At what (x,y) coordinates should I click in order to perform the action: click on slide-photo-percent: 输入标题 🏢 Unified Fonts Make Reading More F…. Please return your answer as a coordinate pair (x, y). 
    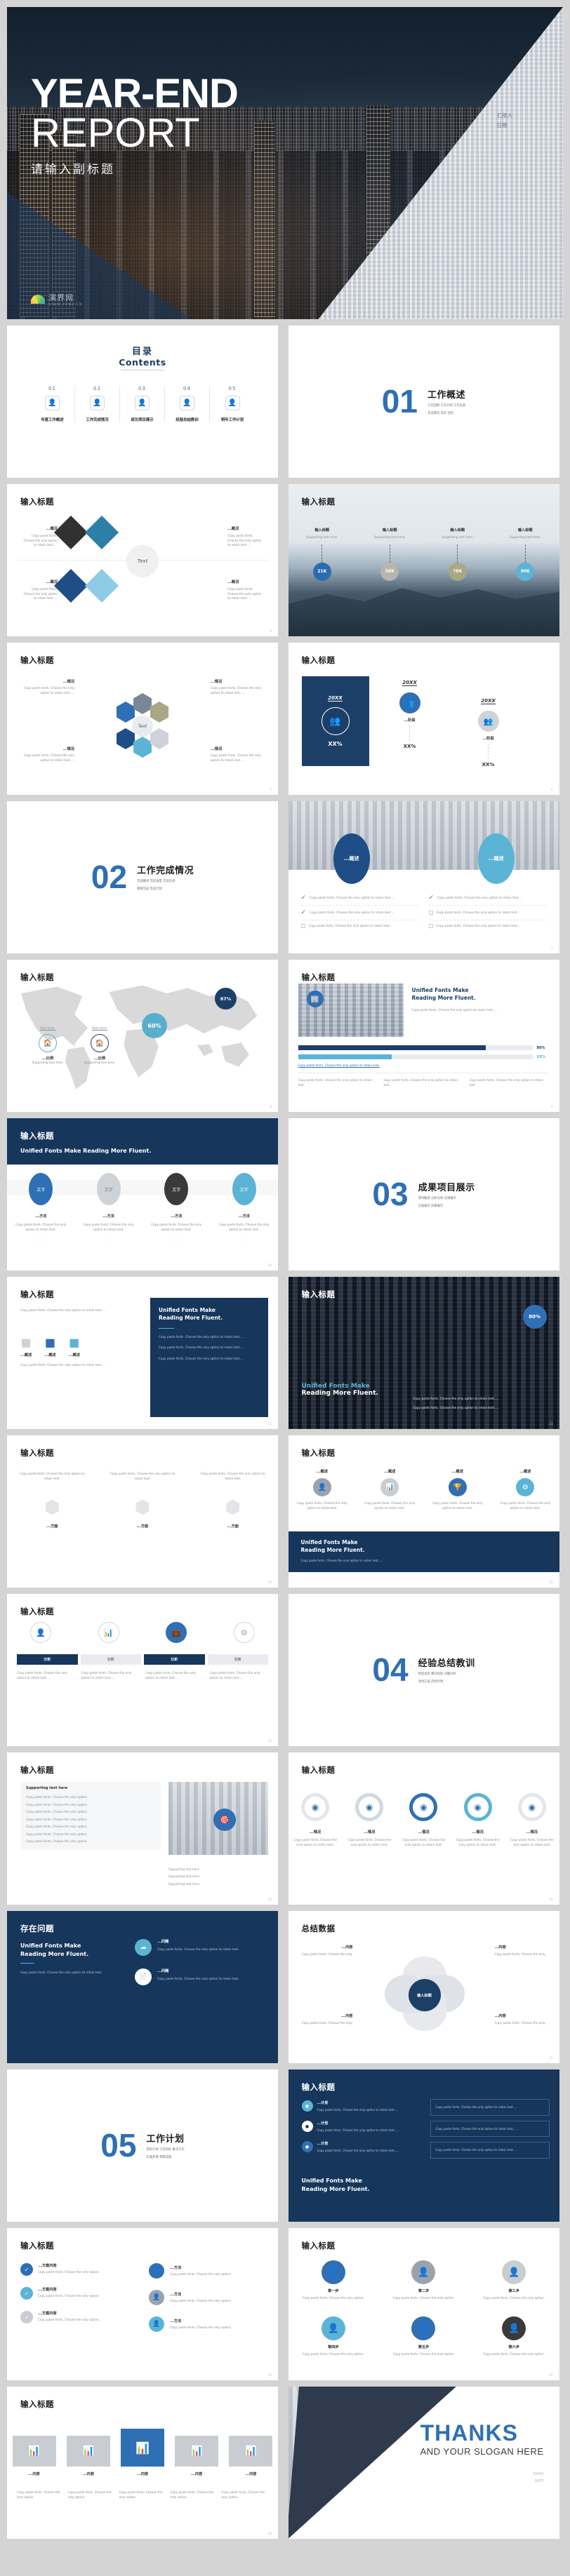
    Looking at the image, I should click on (423, 1036).